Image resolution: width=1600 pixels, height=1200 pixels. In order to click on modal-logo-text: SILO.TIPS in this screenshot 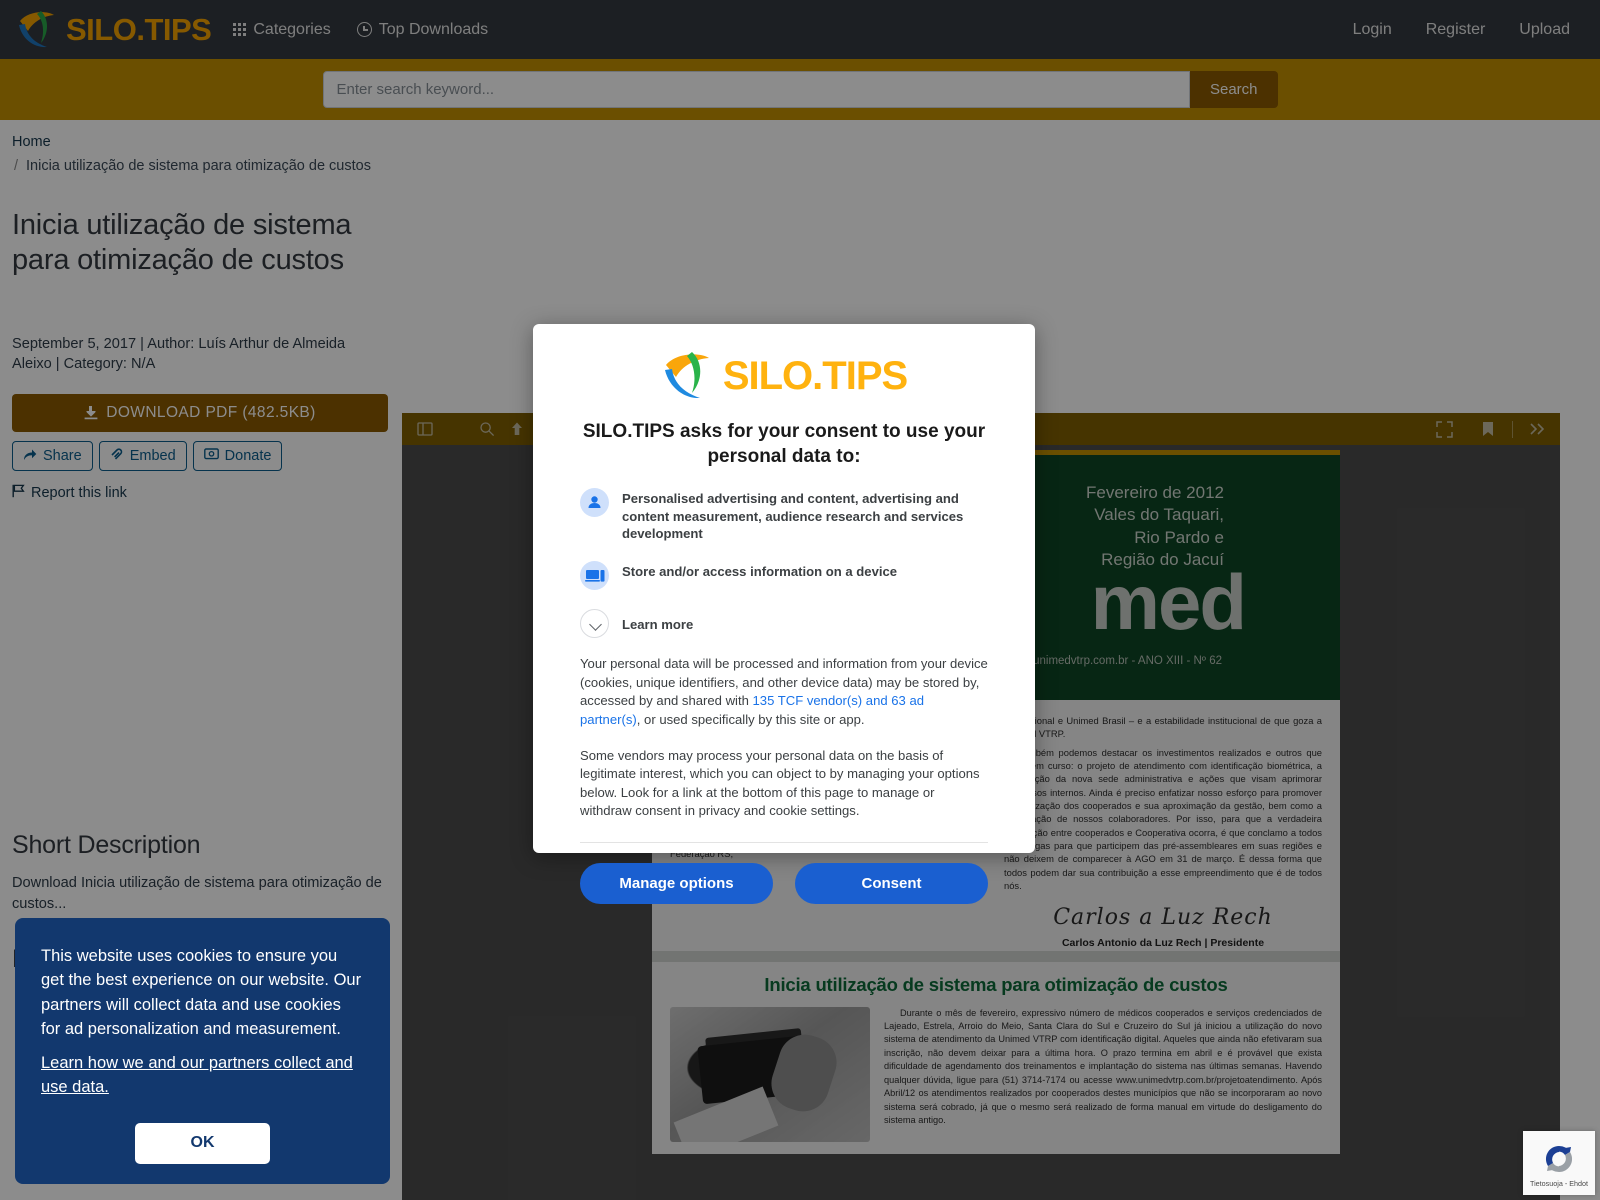, I will do `click(815, 375)`.